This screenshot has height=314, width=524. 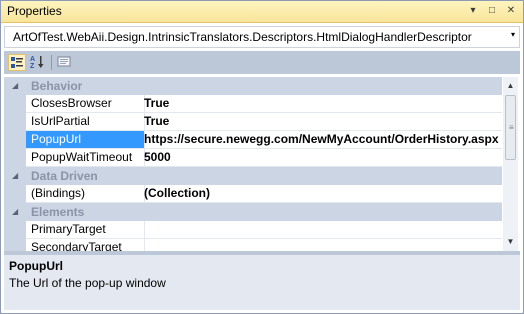 I want to click on property-value: (Collection), so click(x=321, y=194).